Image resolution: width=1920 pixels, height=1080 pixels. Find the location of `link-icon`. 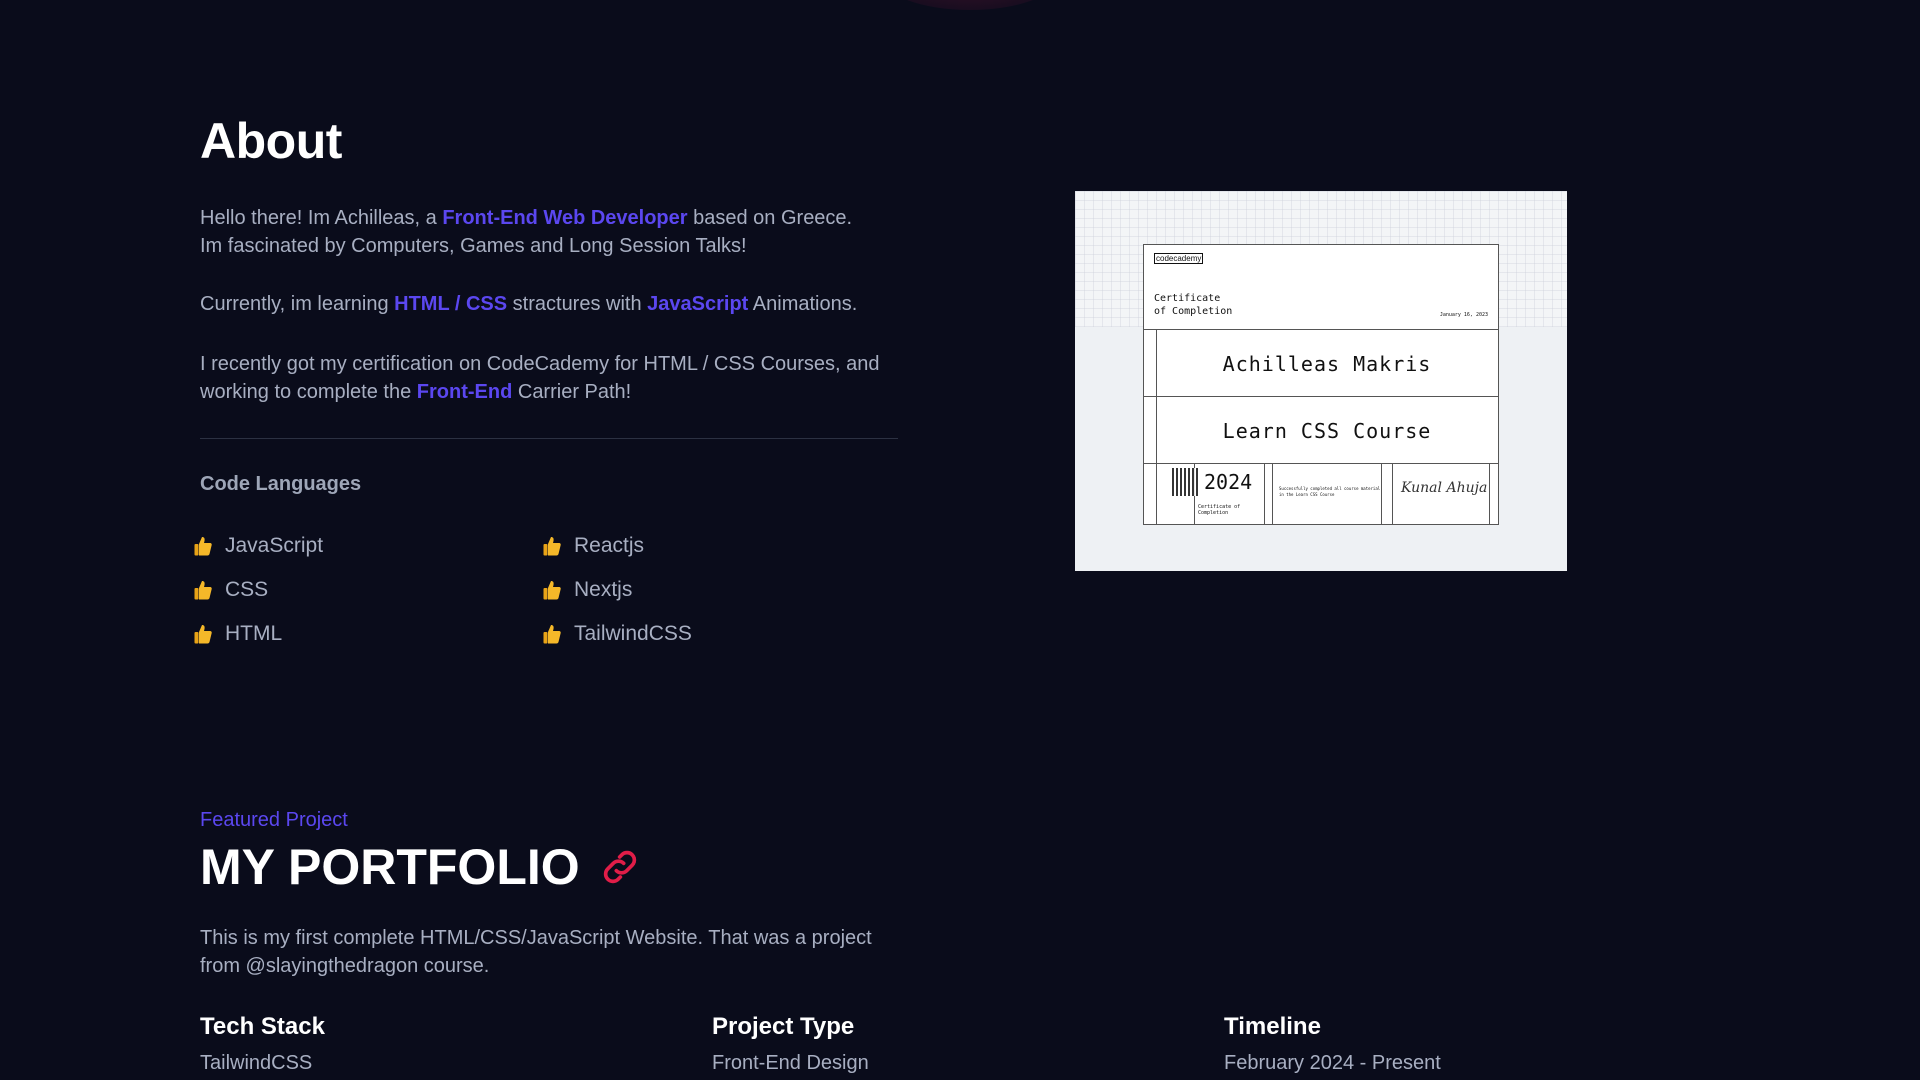

link-icon is located at coordinates (620, 867).